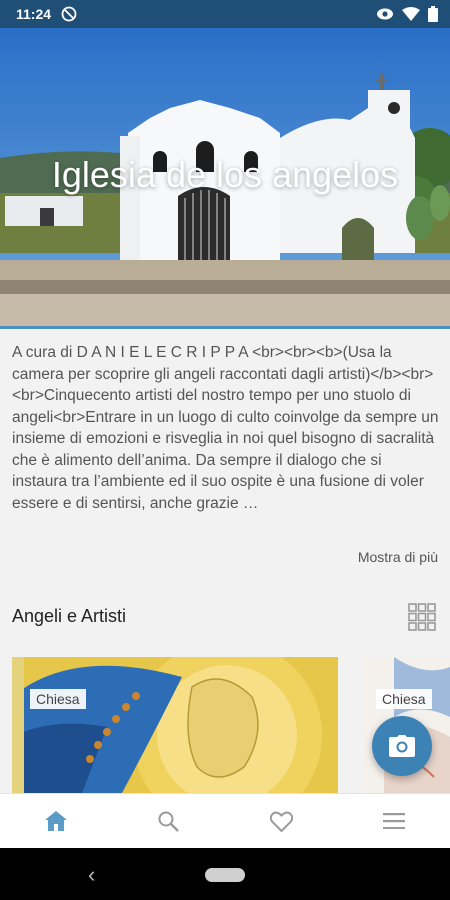 The image size is (450, 900). I want to click on menu-icon, so click(393, 821).